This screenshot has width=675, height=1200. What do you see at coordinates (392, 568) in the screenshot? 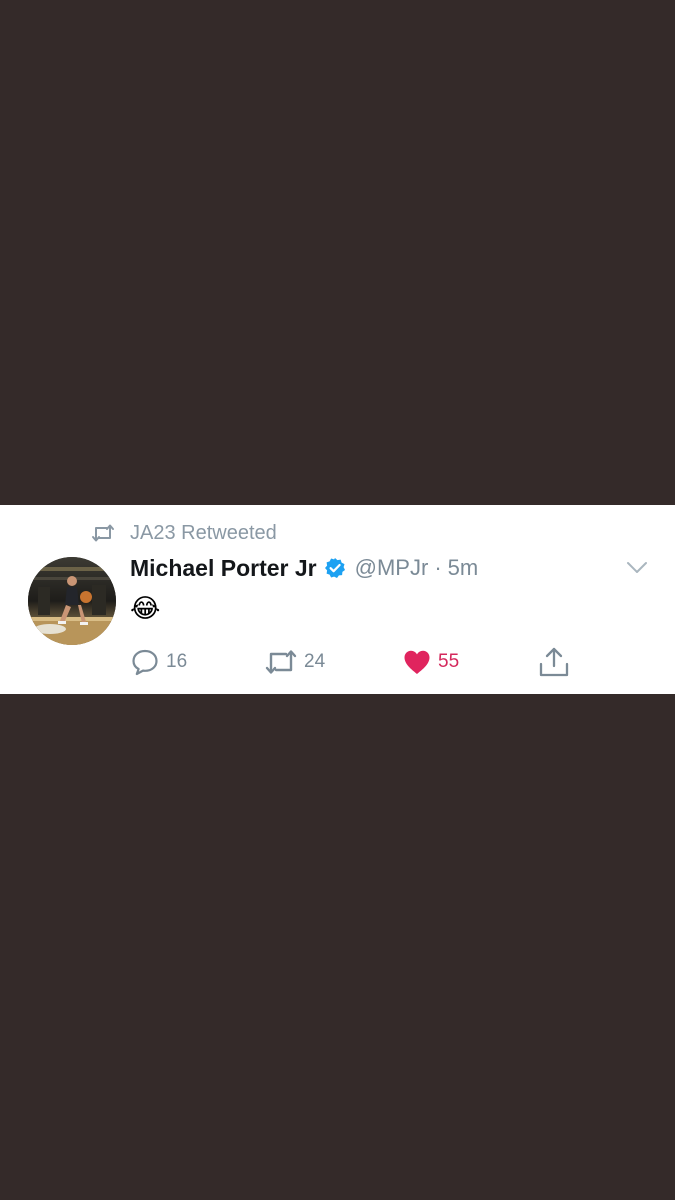
I see `handle: @MPJr` at bounding box center [392, 568].